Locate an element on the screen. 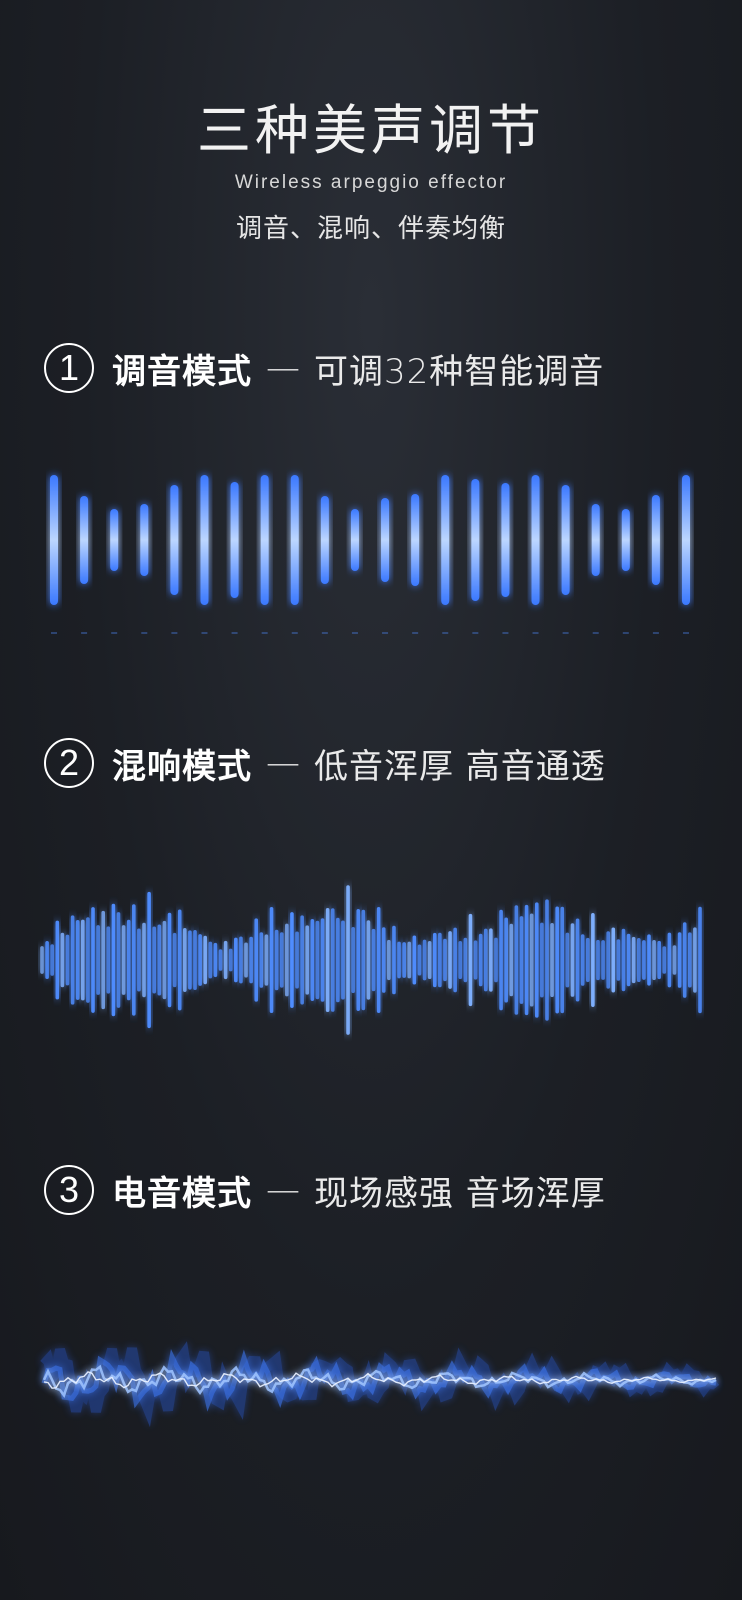 This screenshot has width=742, height=1600. electric-wave-svg is located at coordinates (380, 1384).